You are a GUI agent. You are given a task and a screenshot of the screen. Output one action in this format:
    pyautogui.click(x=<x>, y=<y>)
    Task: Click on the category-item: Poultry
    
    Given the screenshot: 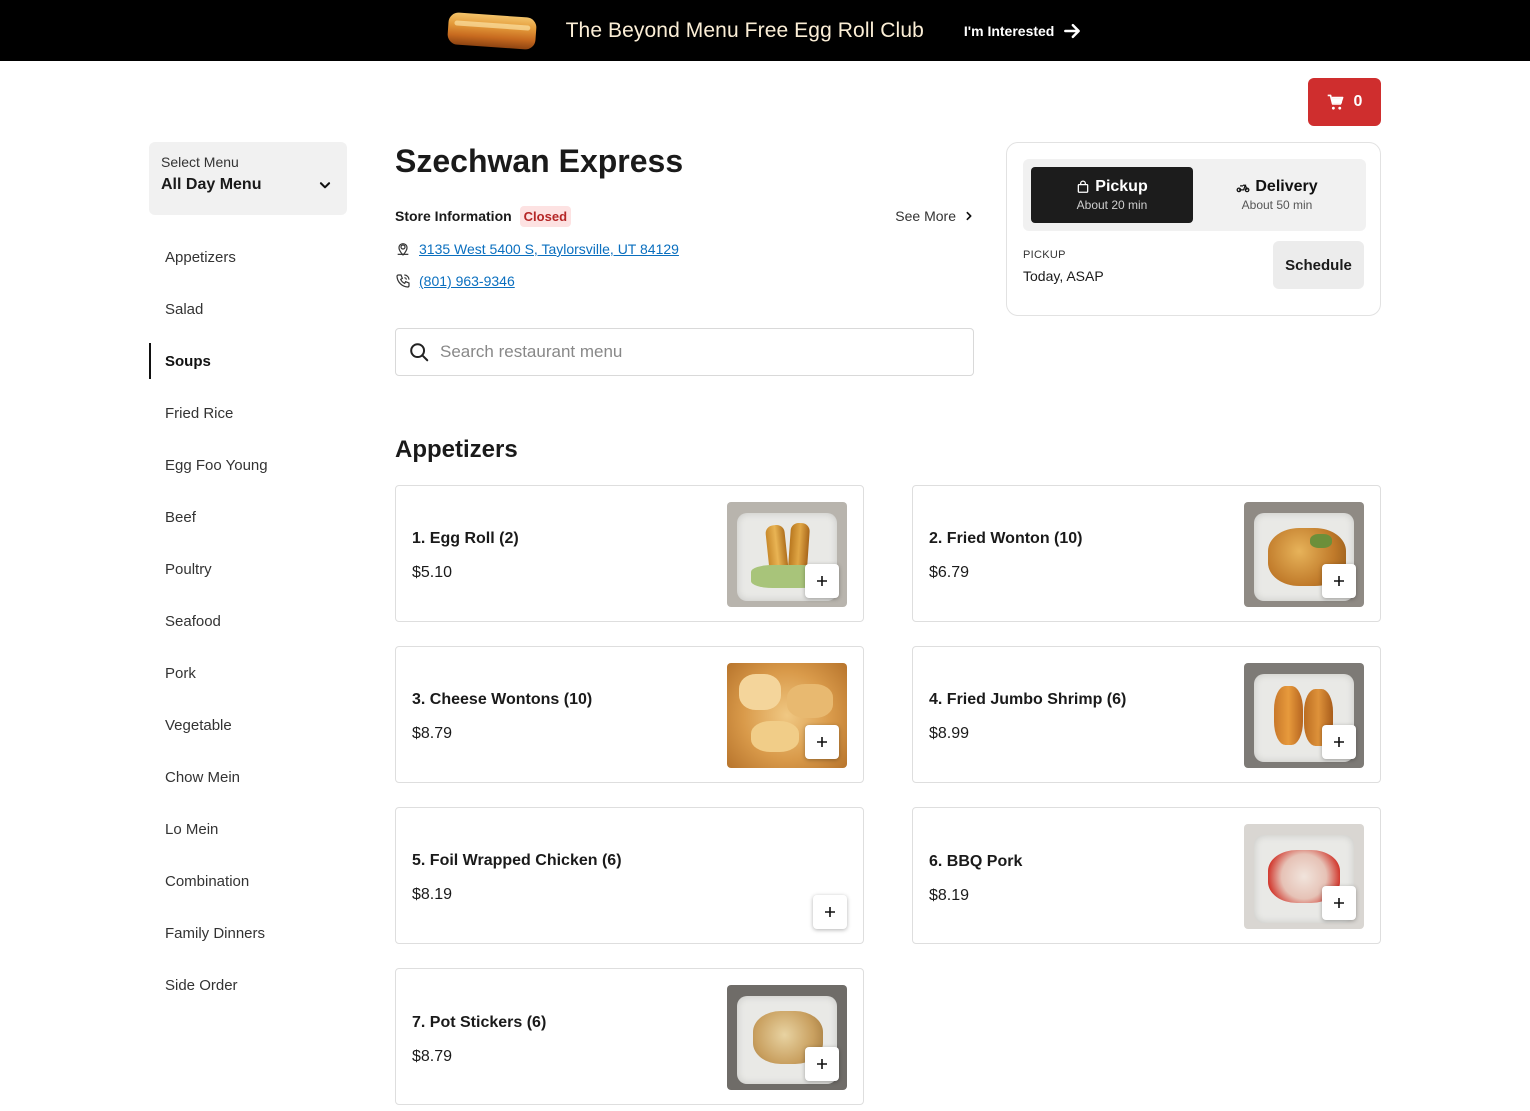 What is the action you would take?
    pyautogui.click(x=248, y=569)
    